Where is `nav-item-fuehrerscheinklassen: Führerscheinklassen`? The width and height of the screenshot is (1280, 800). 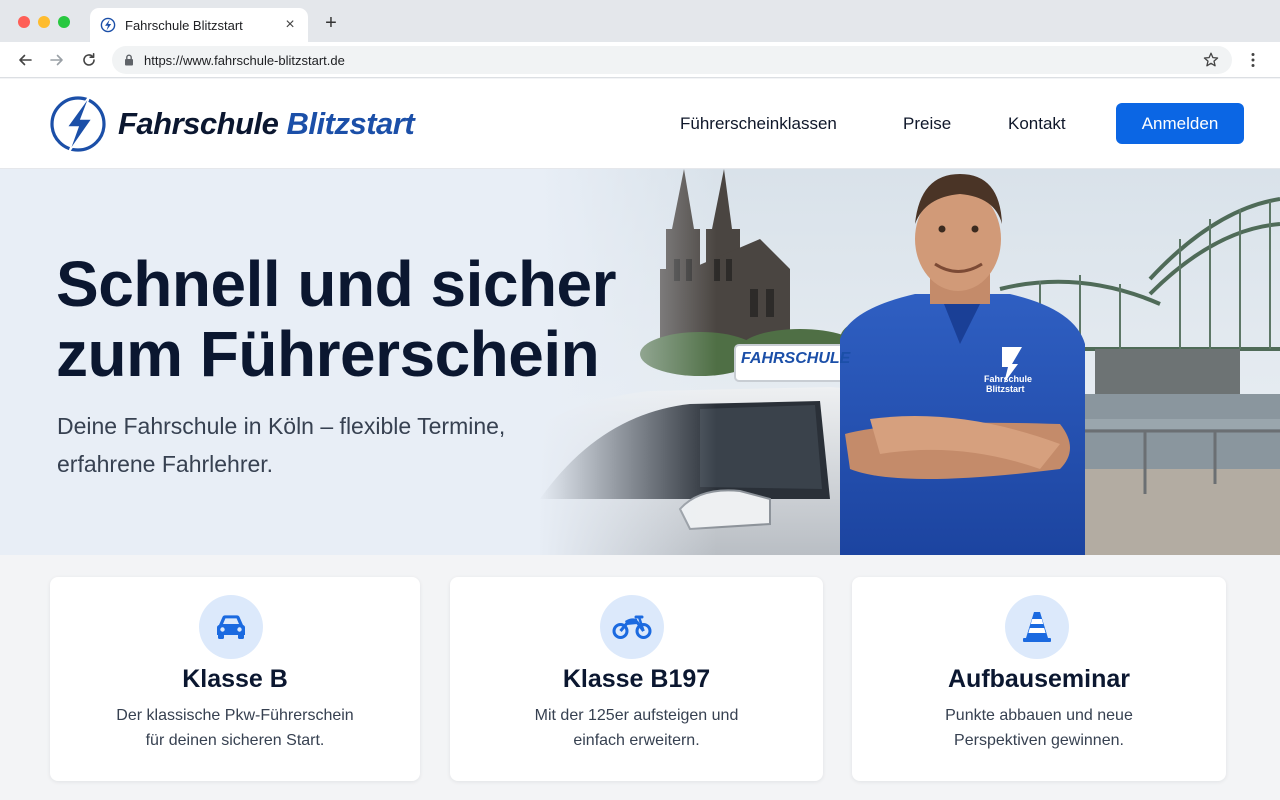 nav-item-fuehrerscheinklassen: Führerscheinklassen is located at coordinates (758, 124).